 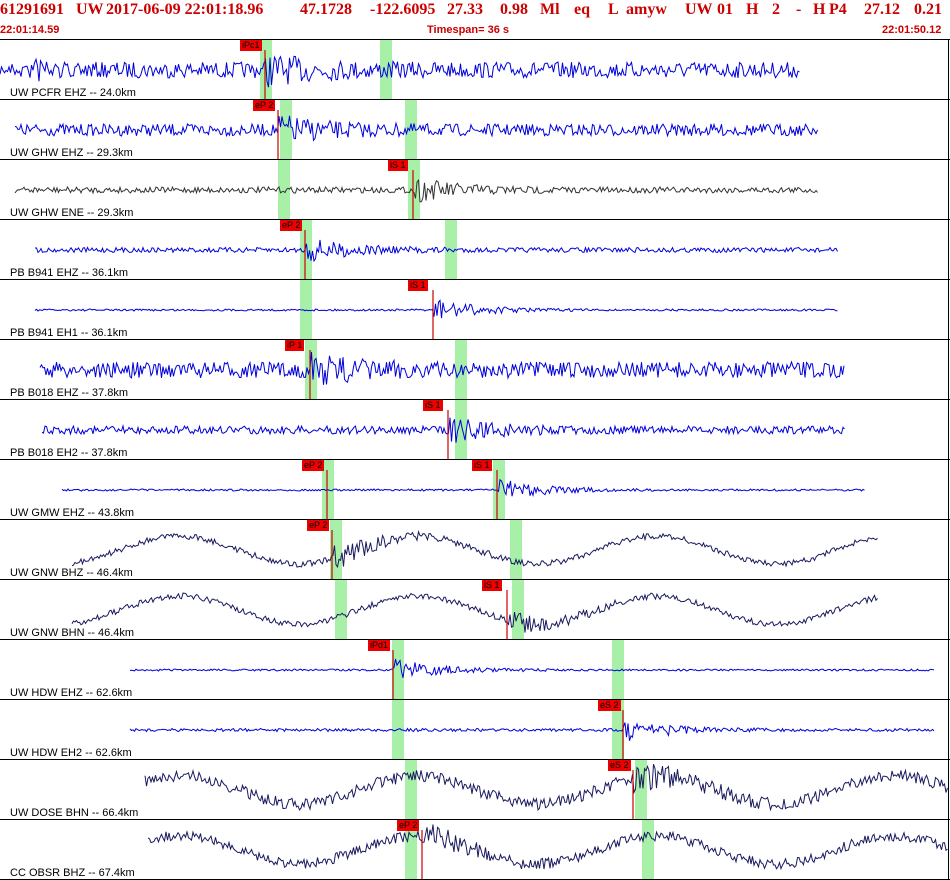 What do you see at coordinates (30, 30) in the screenshot?
I see `time-start: 22:01:14.59` at bounding box center [30, 30].